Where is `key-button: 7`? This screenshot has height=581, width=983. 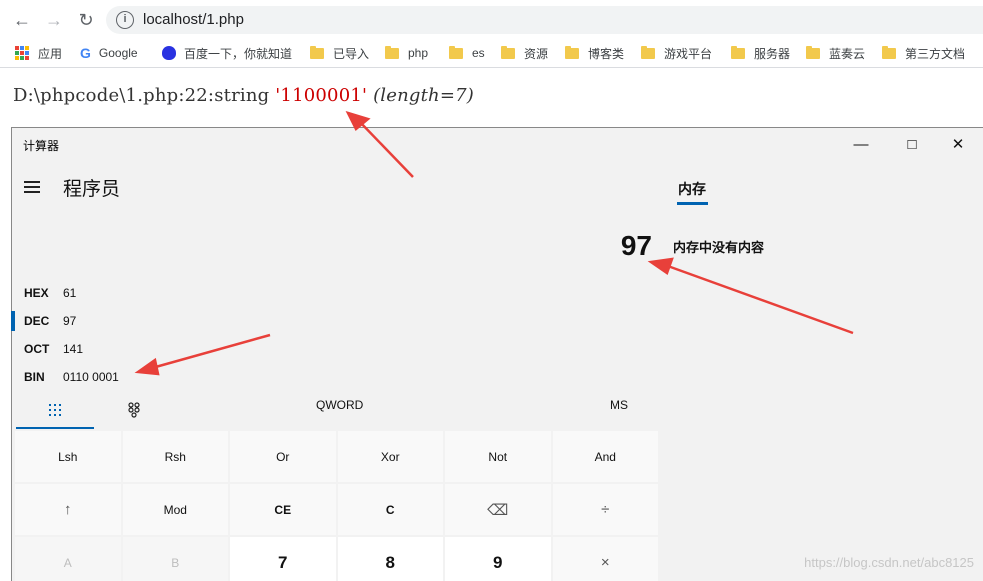
key-button: 7 is located at coordinates (283, 559).